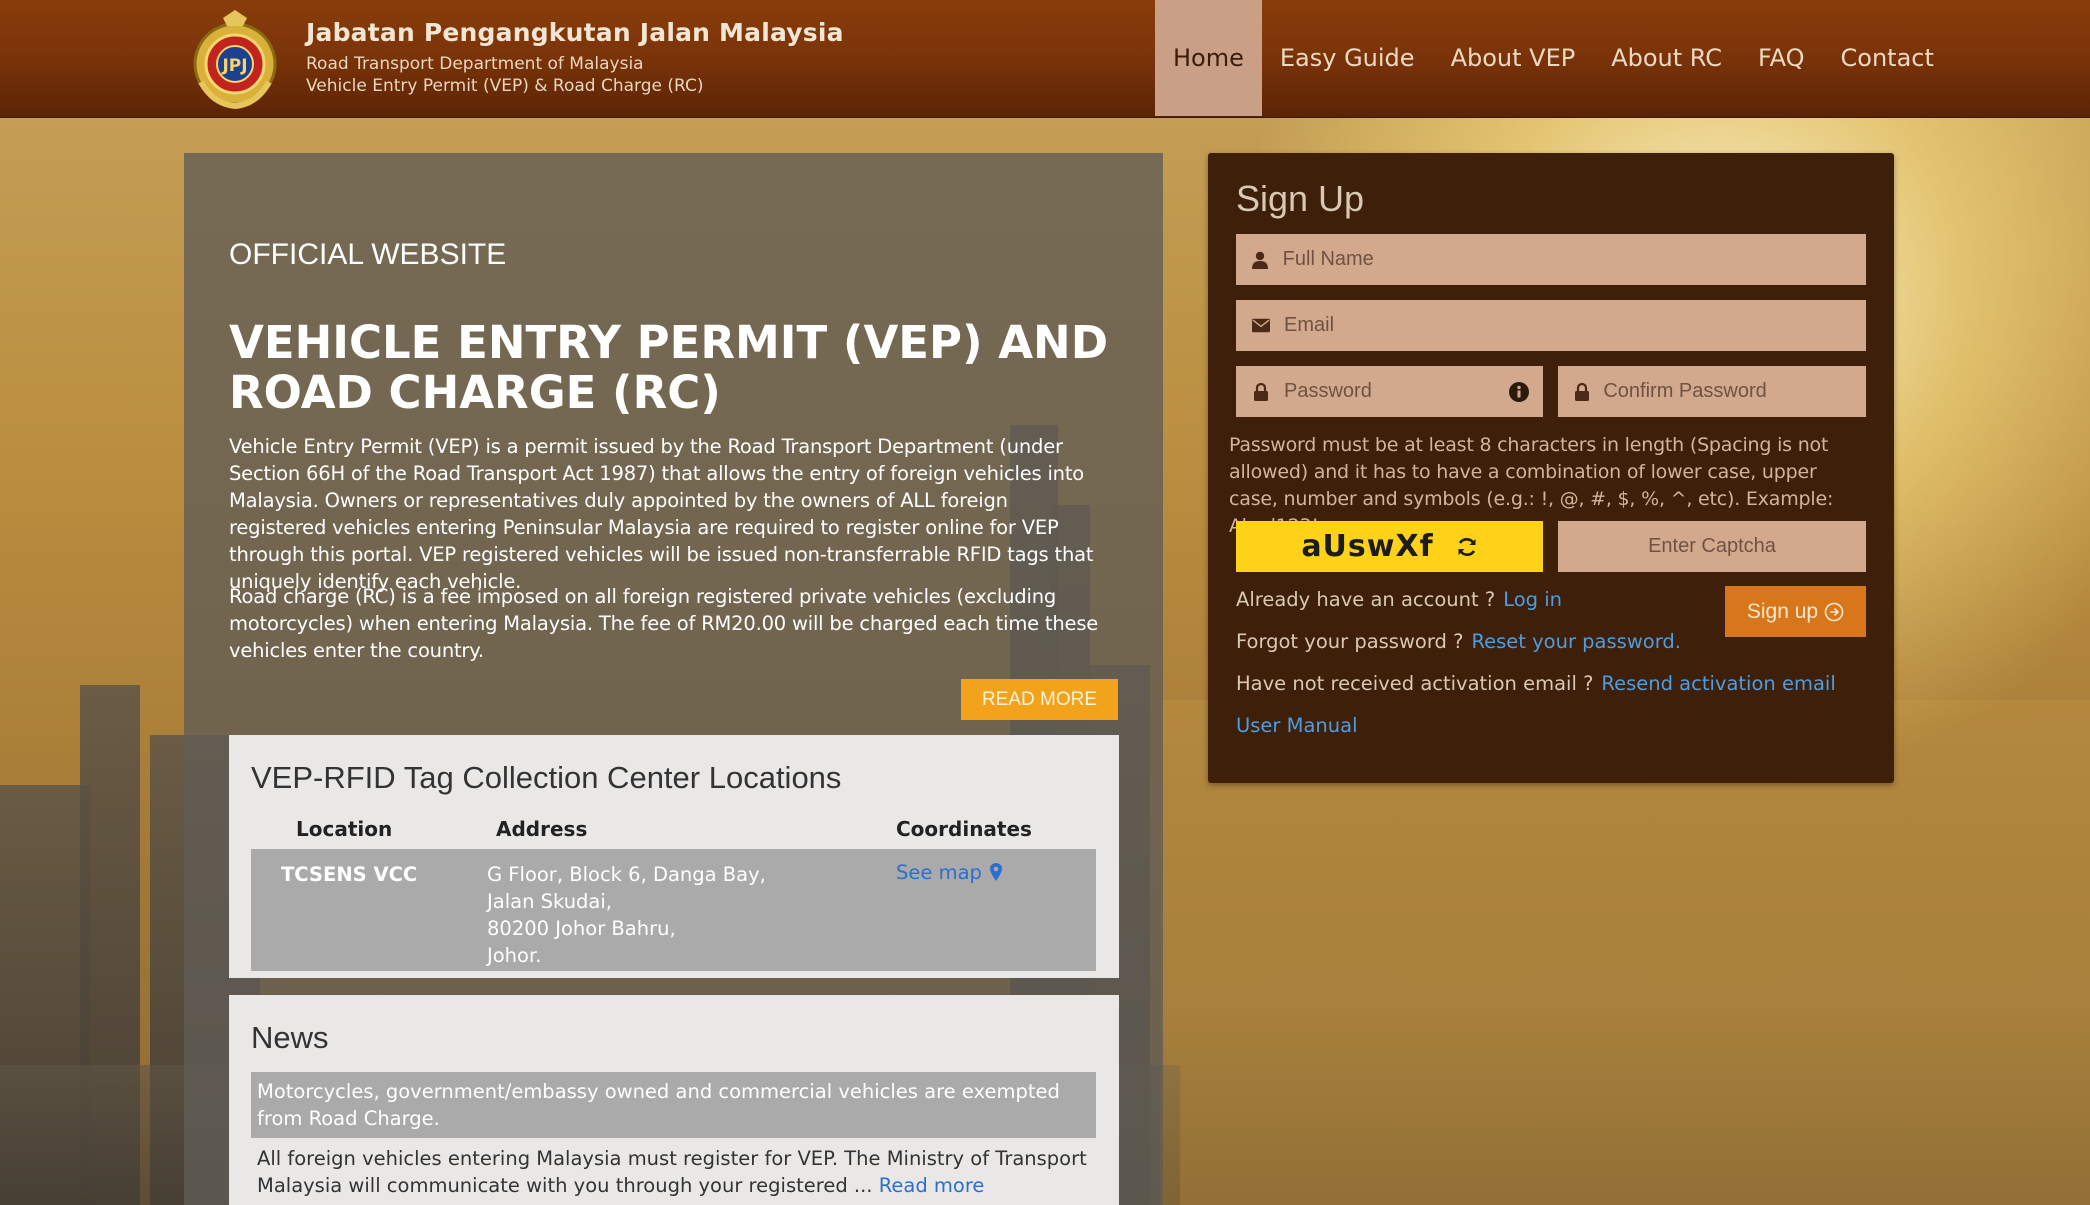 The image size is (2090, 1205). I want to click on locations-title: VEP-RFID Tag Collection Center Locations, so click(546, 777).